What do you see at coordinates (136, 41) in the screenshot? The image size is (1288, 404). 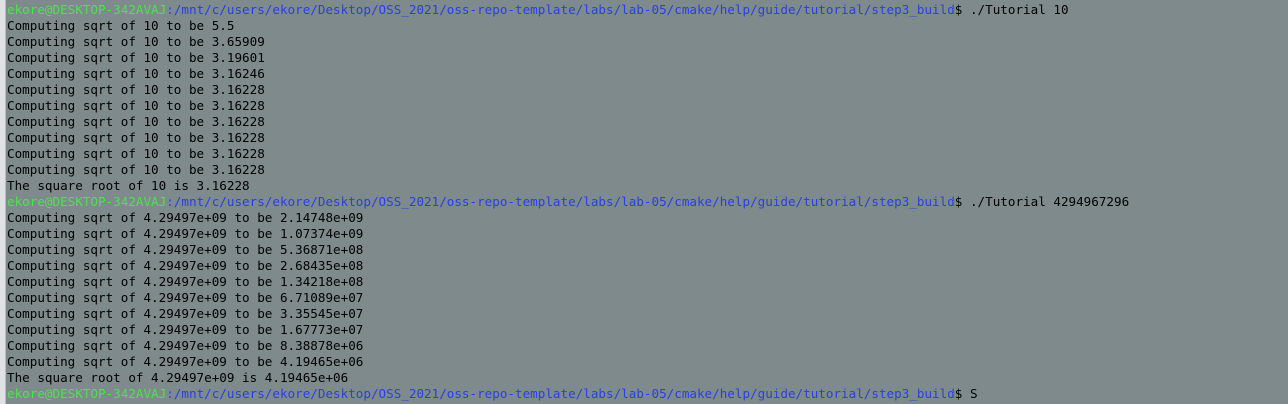 I see `output-line: Computing sqrt of 10 to be 3.65909` at bounding box center [136, 41].